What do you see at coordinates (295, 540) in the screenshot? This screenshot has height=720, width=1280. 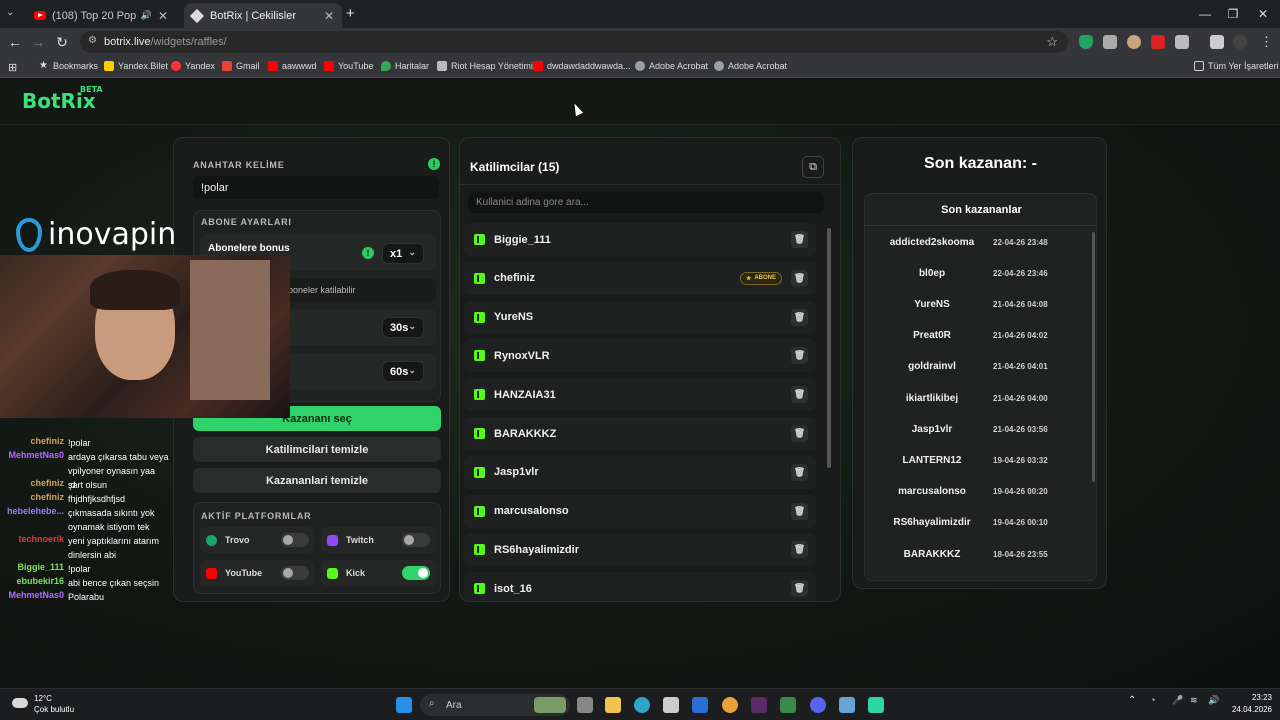 I see `trovo-toggle` at bounding box center [295, 540].